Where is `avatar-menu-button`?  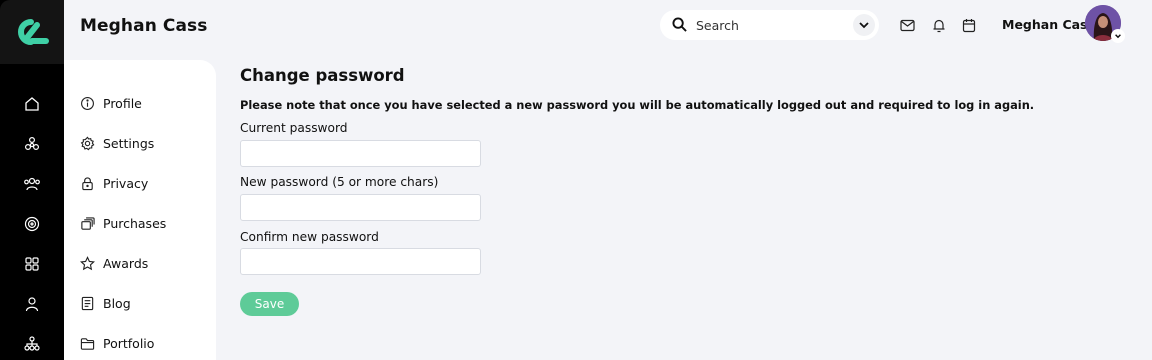
avatar-menu-button is located at coordinates (1118, 36).